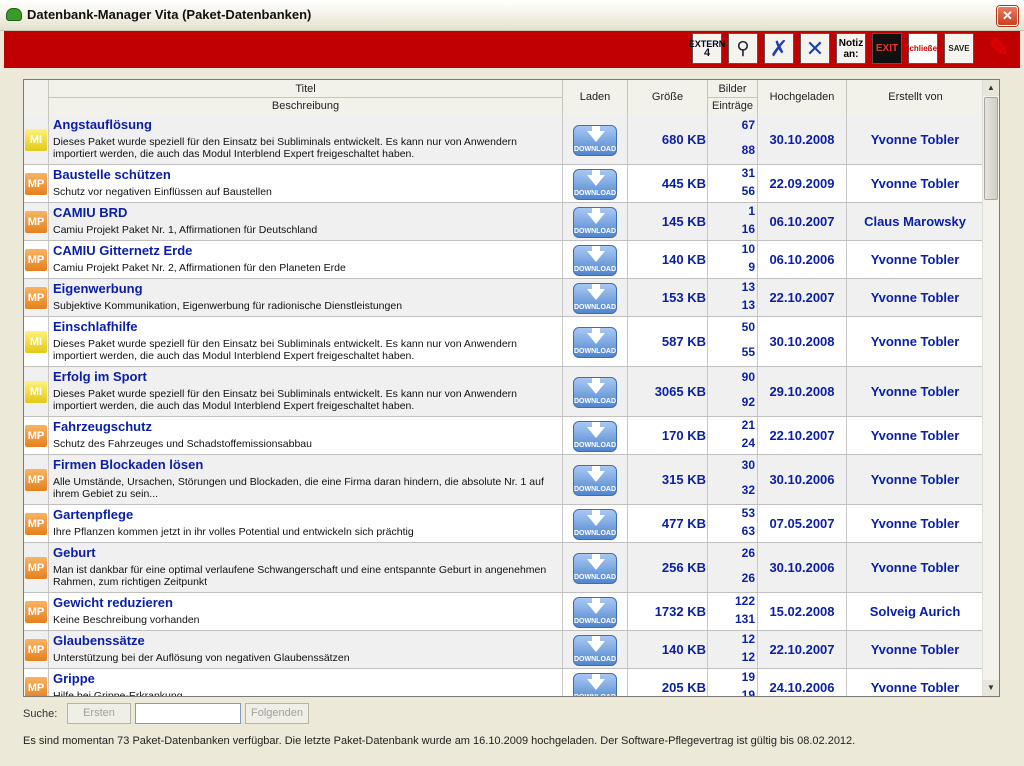 The width and height of the screenshot is (1024, 766). I want to click on package-size: 680 KB, so click(683, 139).